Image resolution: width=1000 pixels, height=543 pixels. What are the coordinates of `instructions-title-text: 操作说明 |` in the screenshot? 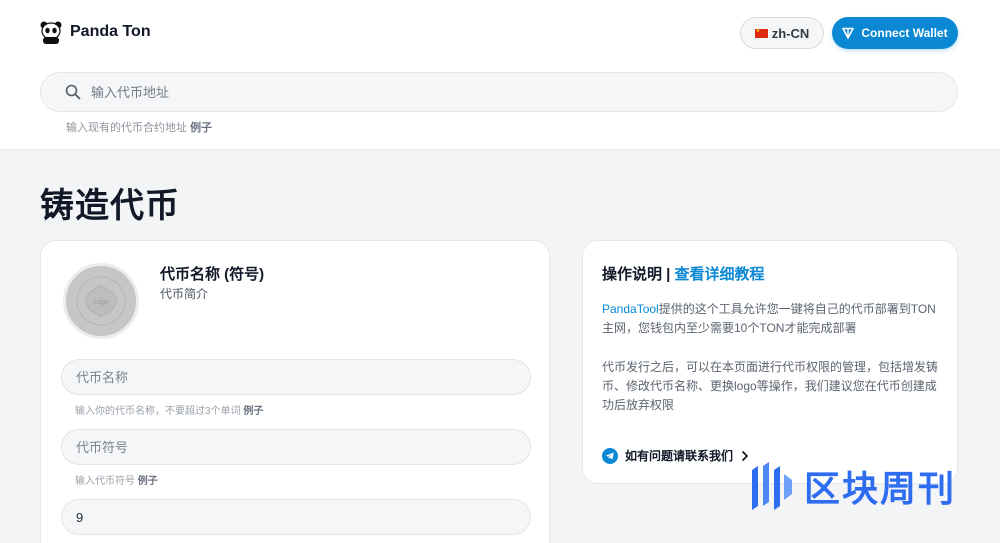 It's located at (636, 274).